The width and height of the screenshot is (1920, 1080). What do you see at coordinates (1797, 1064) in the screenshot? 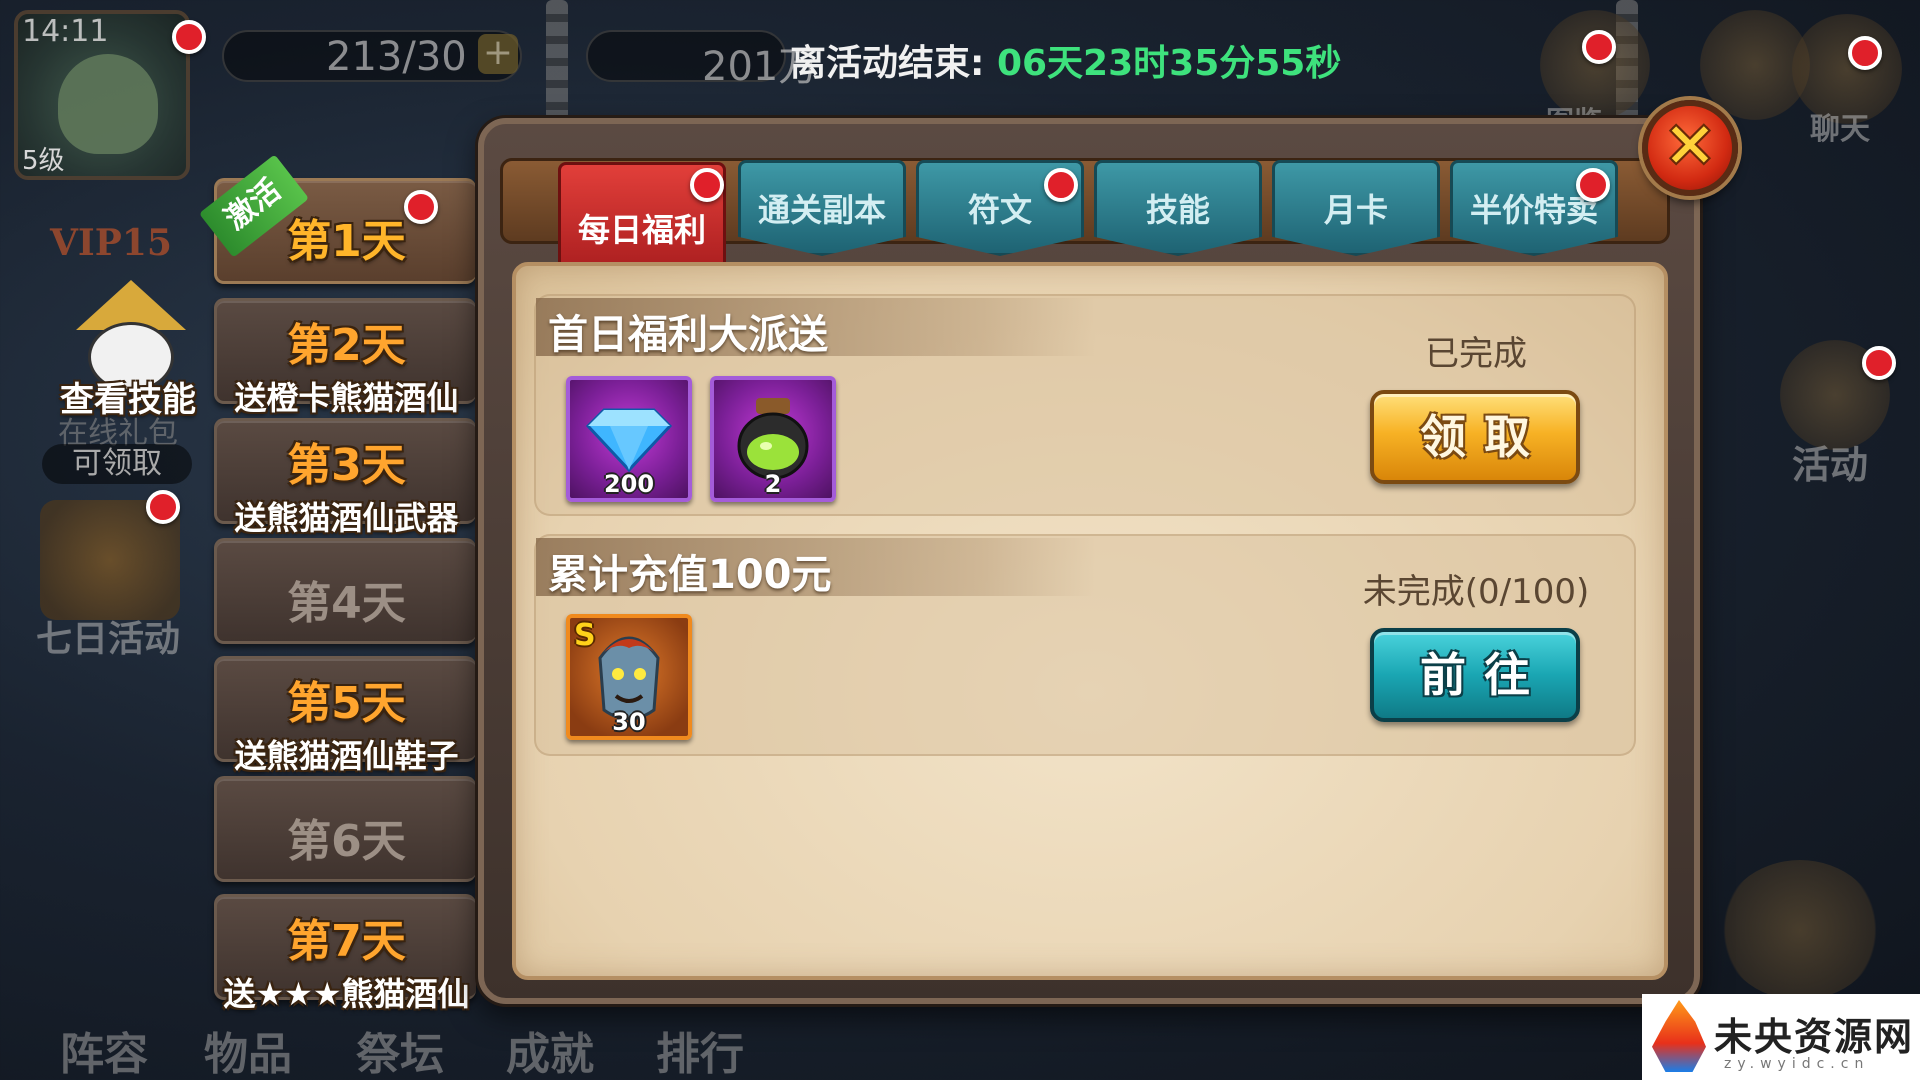
I see `watermark-url: zy.wyidc.cn` at bounding box center [1797, 1064].